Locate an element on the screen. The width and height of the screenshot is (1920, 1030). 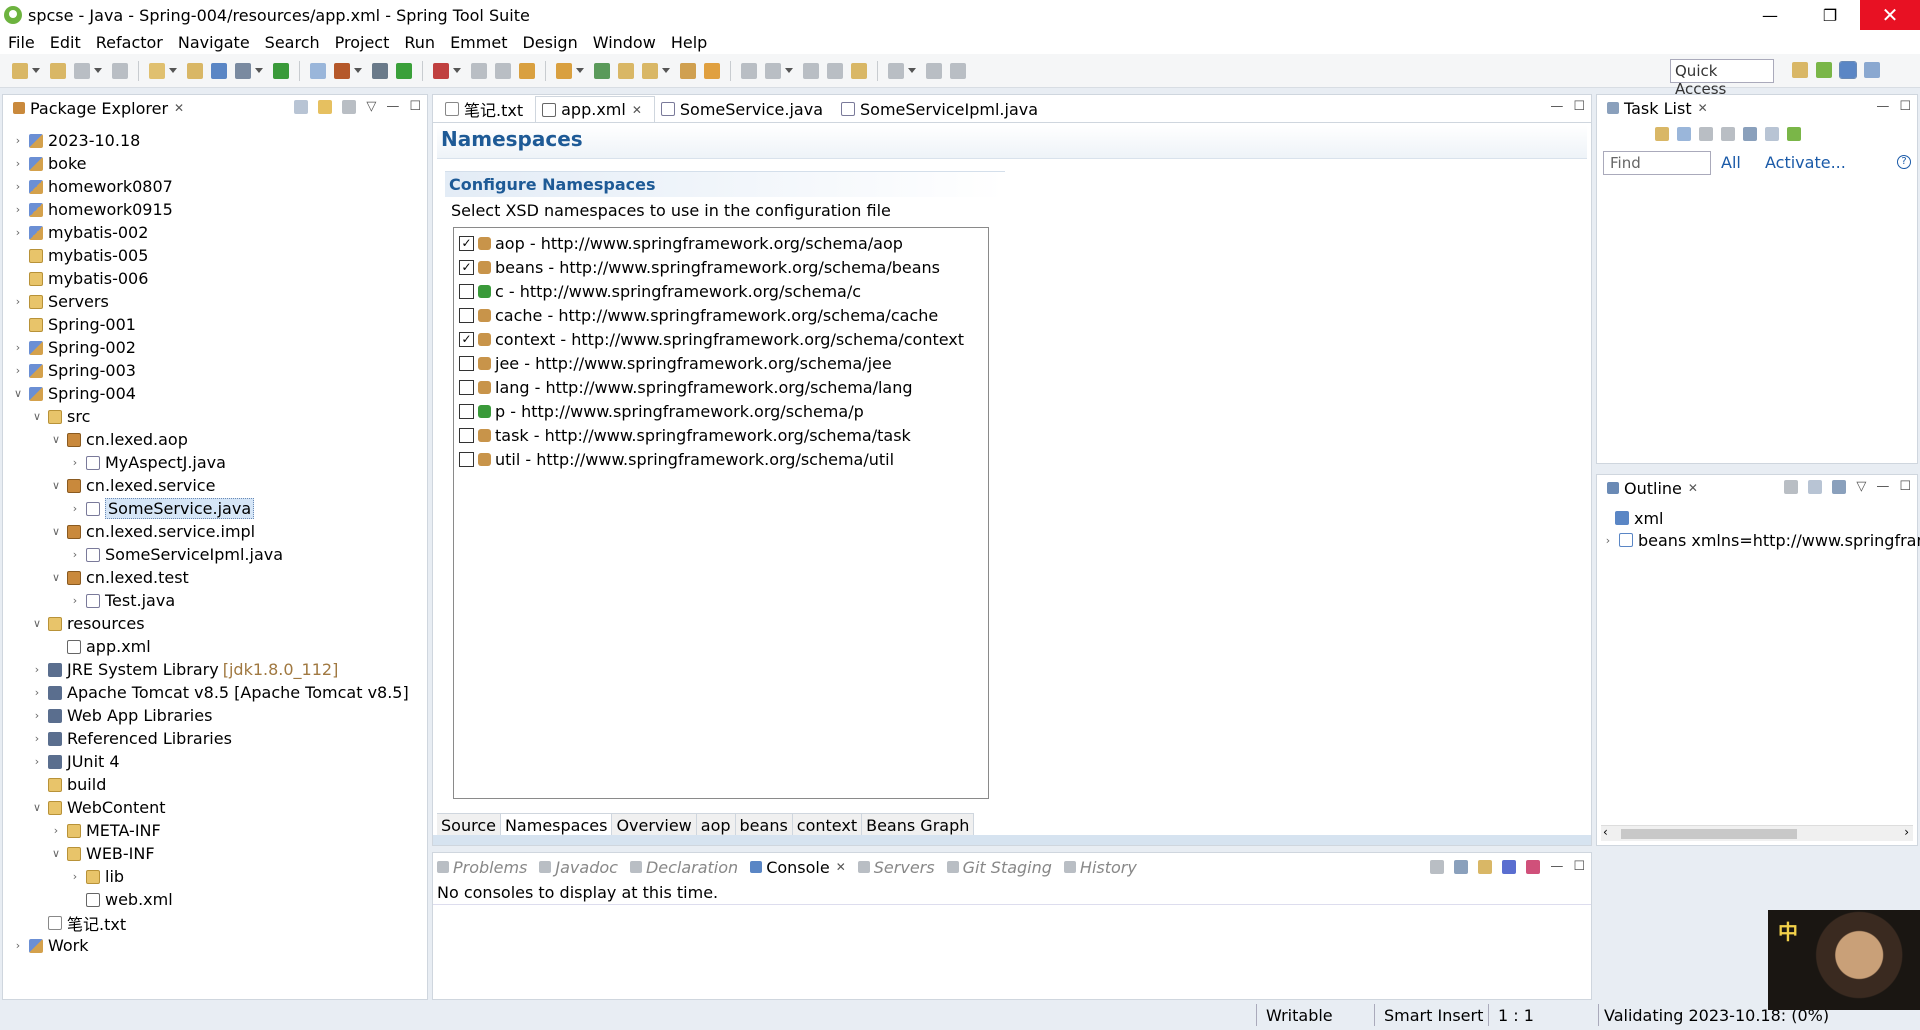
tree-item: mybatis-005 is located at coordinates (79, 255).